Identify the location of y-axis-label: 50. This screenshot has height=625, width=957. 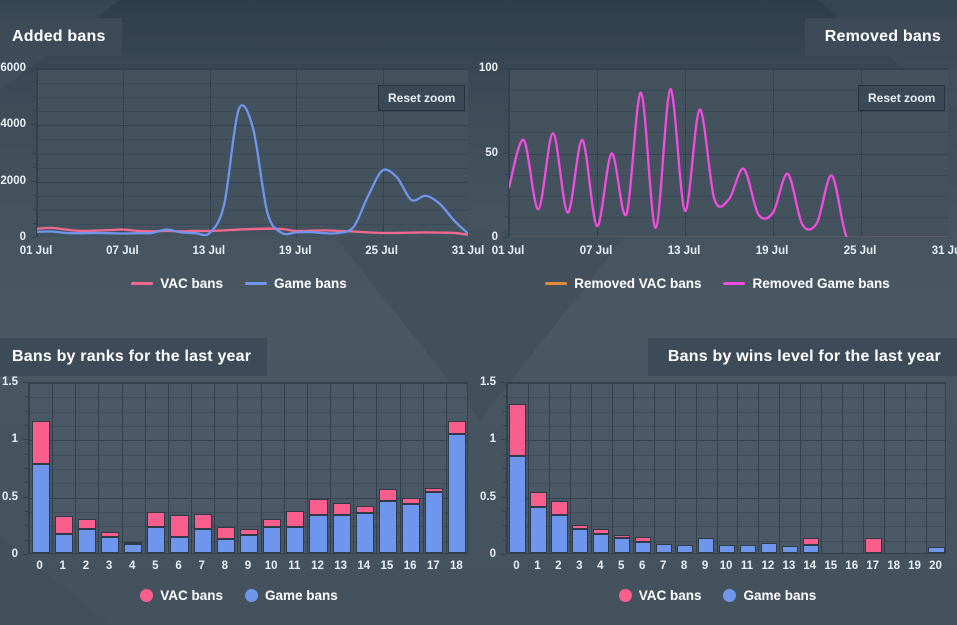
(491, 152).